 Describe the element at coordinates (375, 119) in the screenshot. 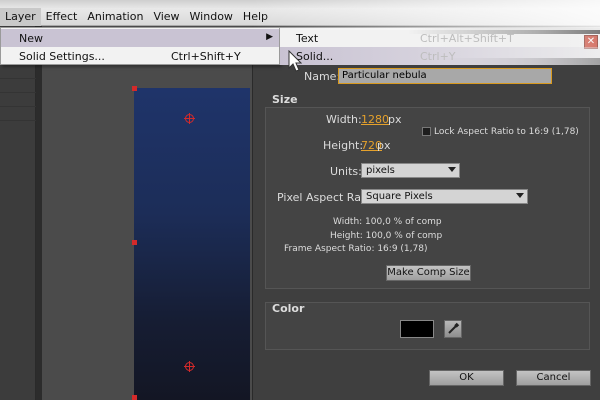

I see `width-value: 1280` at that location.